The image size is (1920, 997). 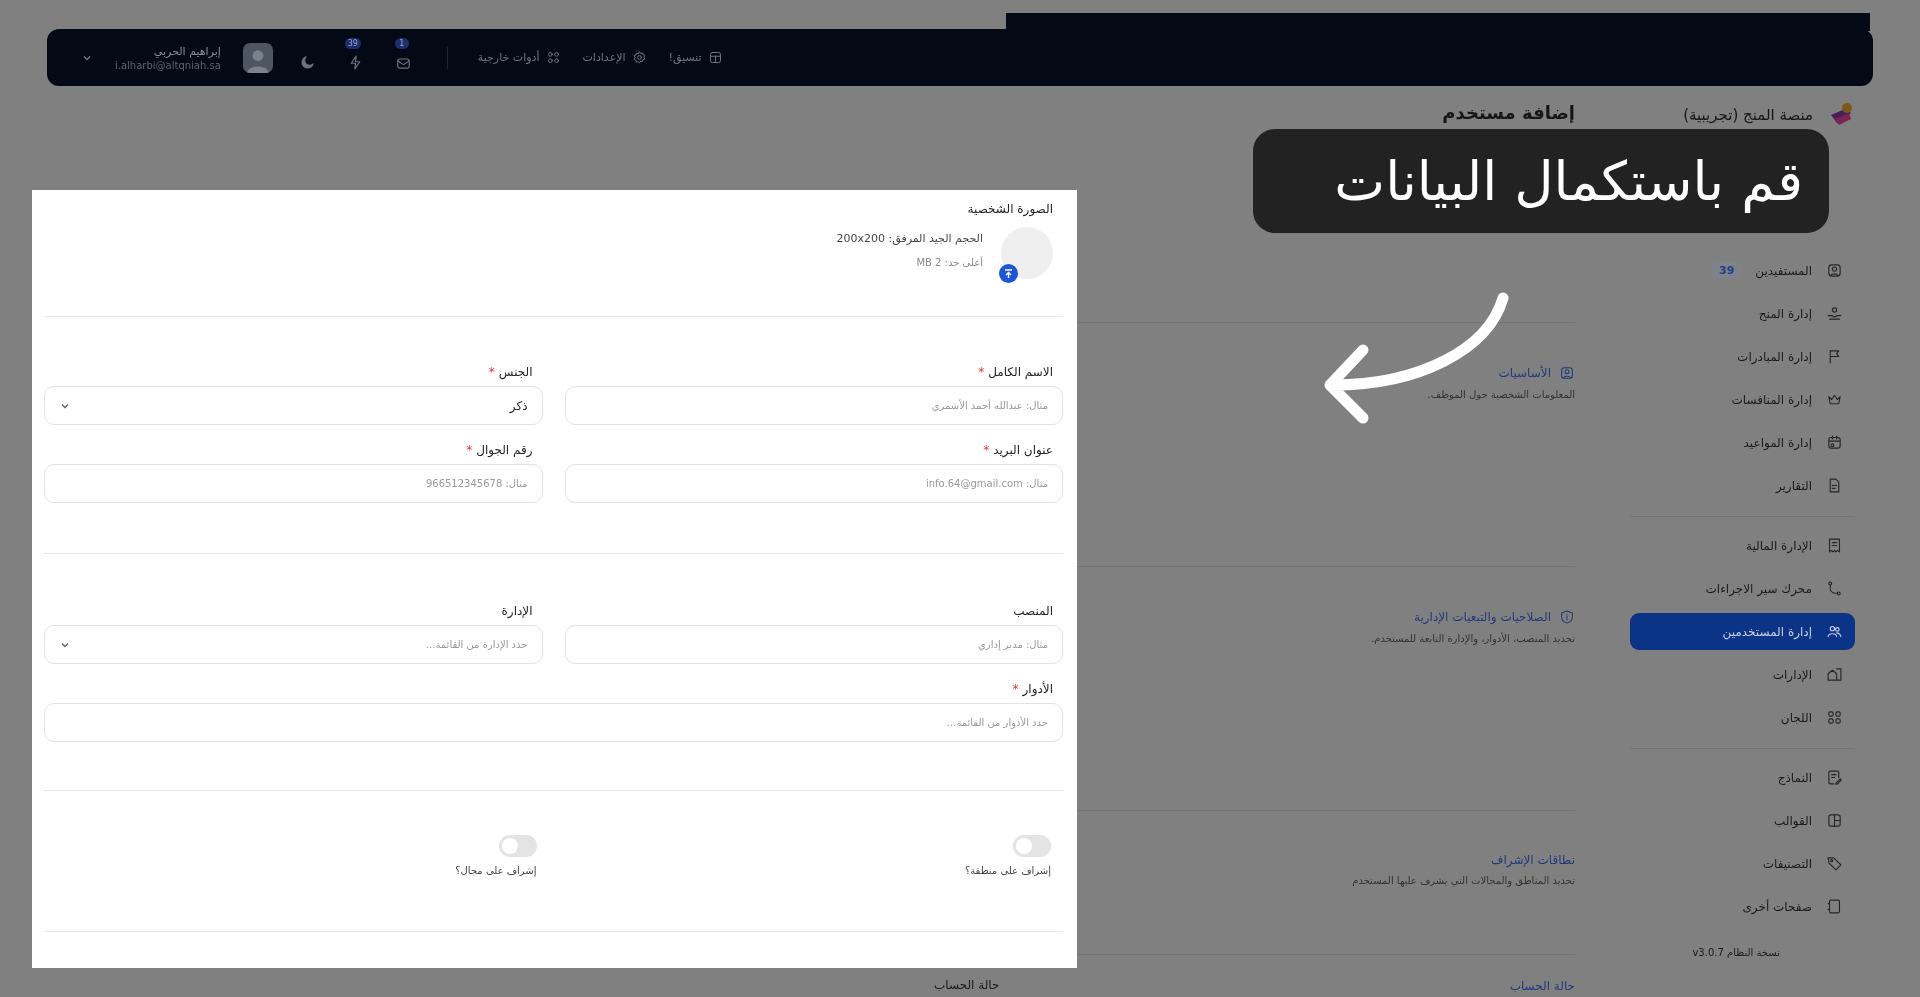 I want to click on sidebar-item-label: إدارة المبادرات, so click(x=1774, y=356).